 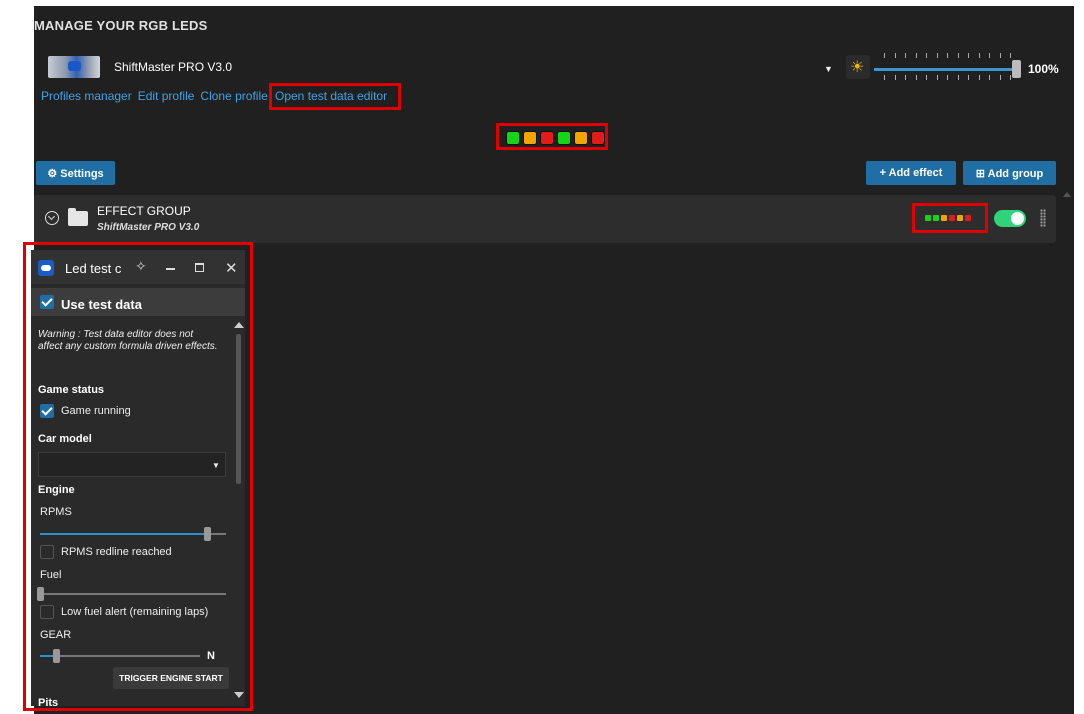 What do you see at coordinates (93, 268) in the screenshot?
I see `panel-title: Led test c` at bounding box center [93, 268].